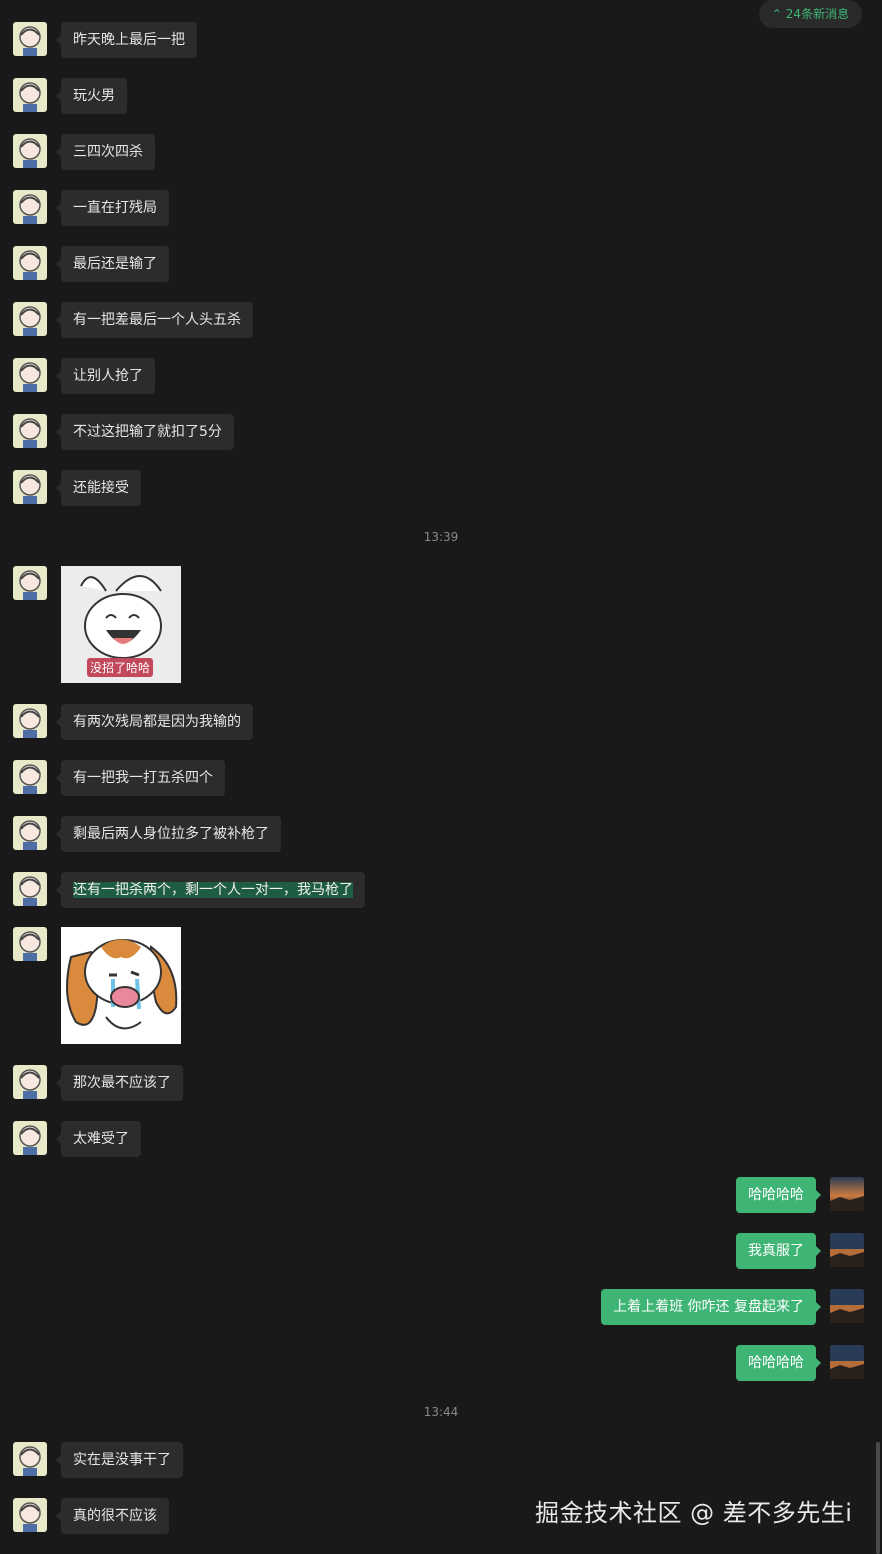 This screenshot has width=882, height=1554. Describe the element at coordinates (105, 376) in the screenshot. I see `message-bubble: 让别人抢了` at that location.